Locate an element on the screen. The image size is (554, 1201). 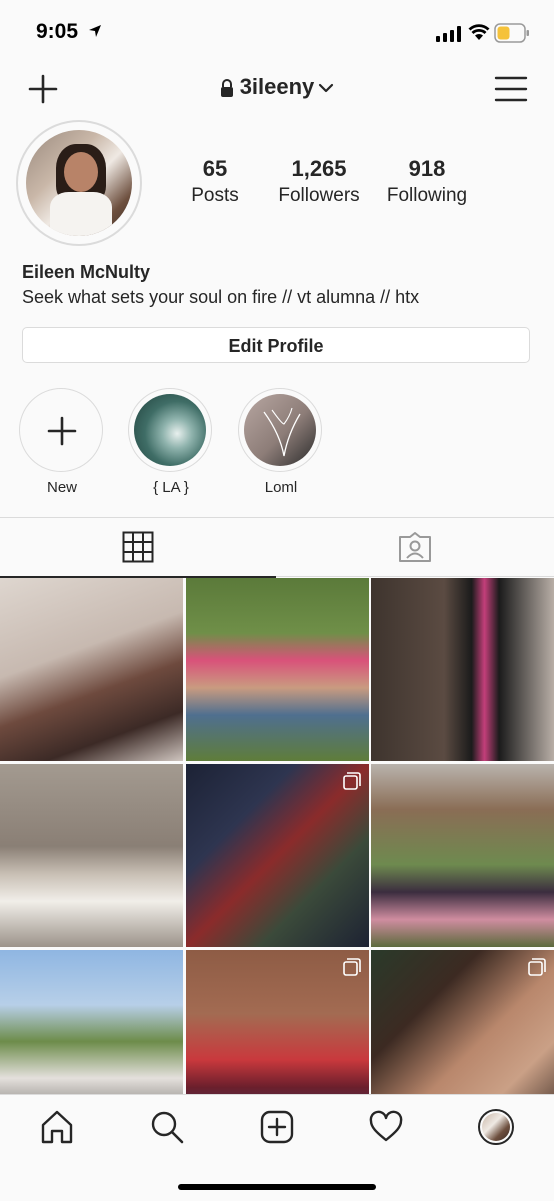
profile-header: 3ileeny is located at coordinates (277, 89).